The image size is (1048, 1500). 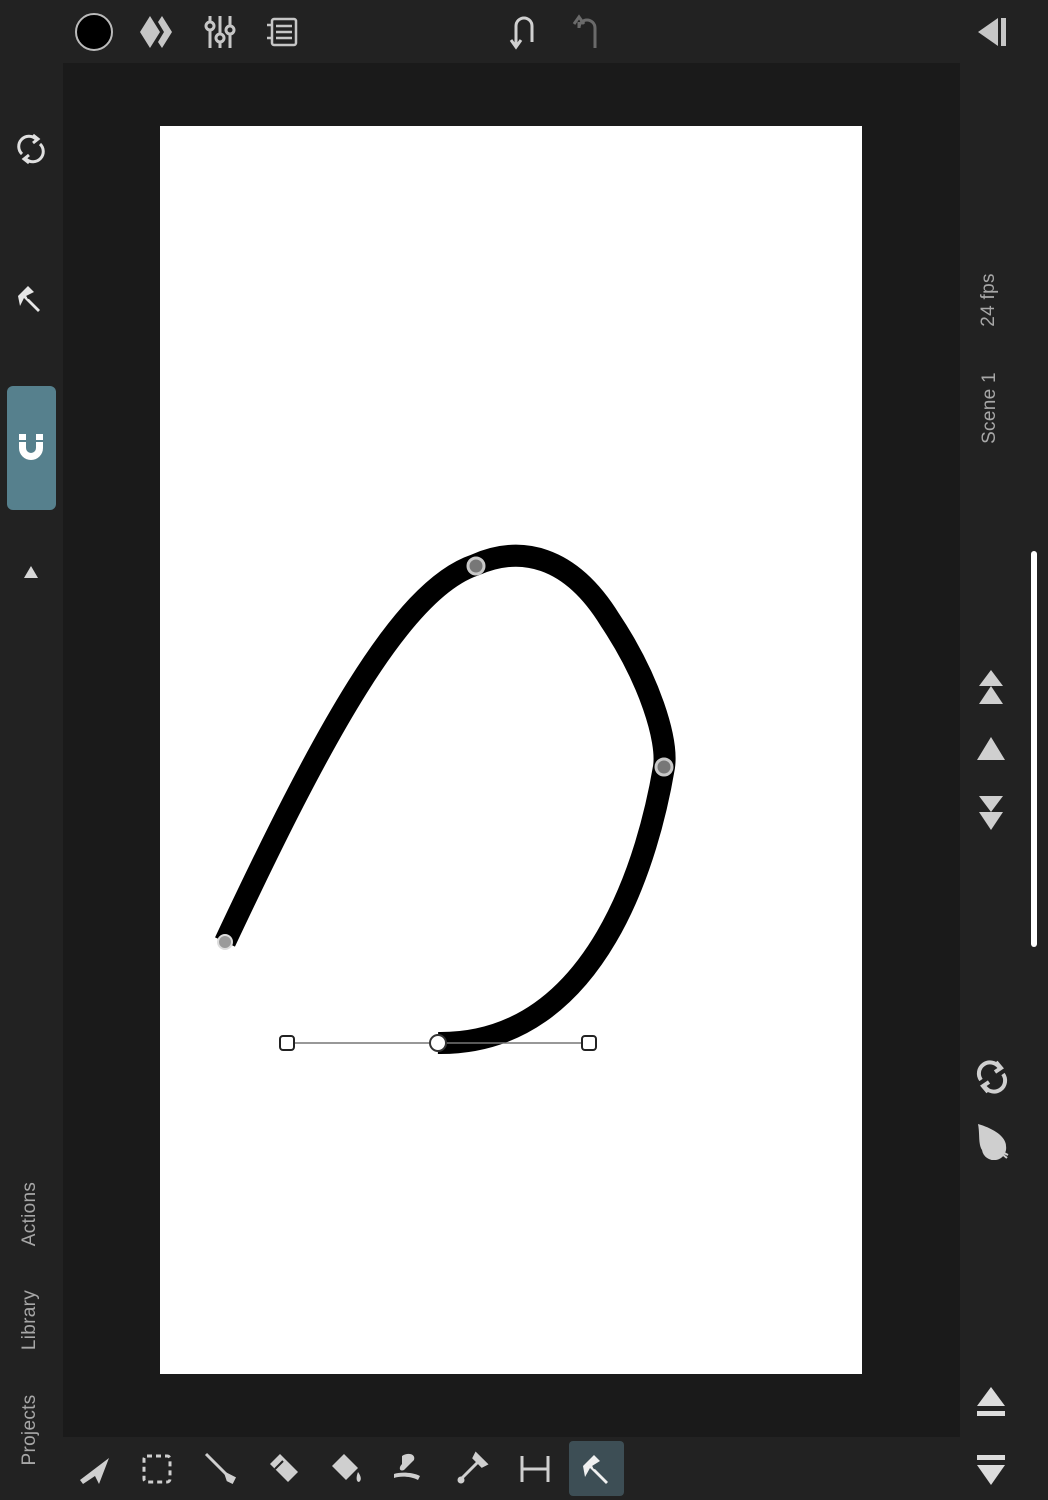 I want to click on move-to-top-icon, so click(x=991, y=687).